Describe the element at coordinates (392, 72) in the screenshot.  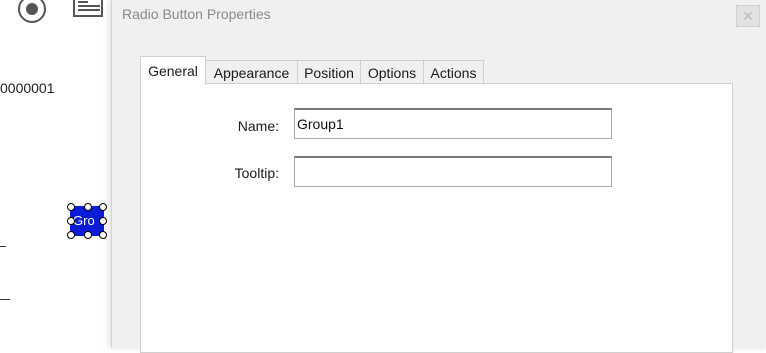
I see `tab-options: Options` at that location.